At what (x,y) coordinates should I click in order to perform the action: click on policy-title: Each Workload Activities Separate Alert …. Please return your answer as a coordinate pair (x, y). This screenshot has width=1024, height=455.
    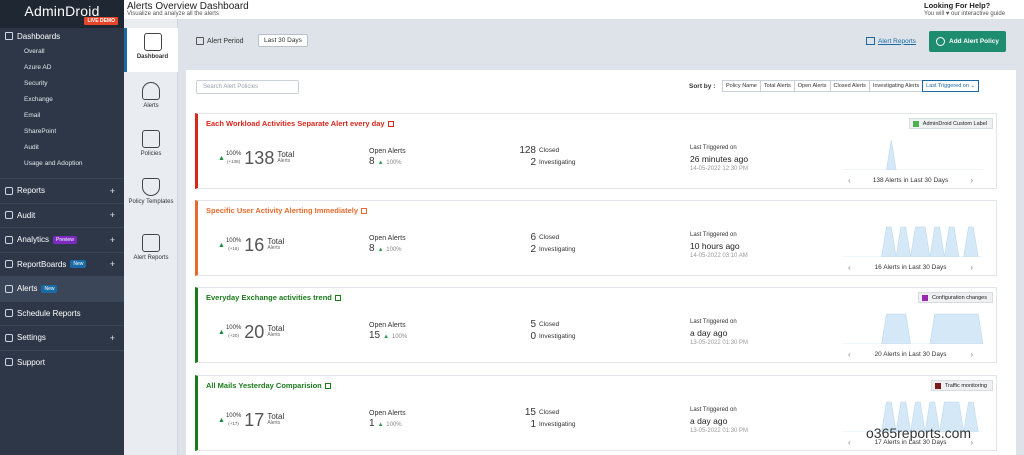
    Looking at the image, I should click on (300, 123).